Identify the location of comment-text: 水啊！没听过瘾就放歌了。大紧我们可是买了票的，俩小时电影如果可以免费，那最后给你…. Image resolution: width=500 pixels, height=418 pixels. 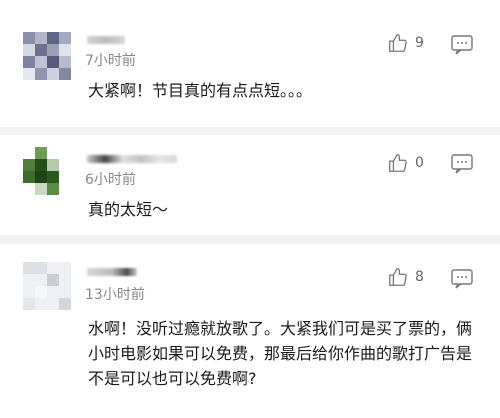
(280, 353).